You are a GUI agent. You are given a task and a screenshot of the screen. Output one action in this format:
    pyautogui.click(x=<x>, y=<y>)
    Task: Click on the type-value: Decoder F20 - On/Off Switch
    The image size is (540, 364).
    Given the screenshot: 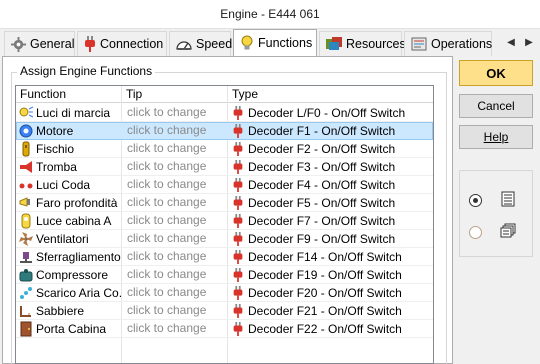 What is the action you would take?
    pyautogui.click(x=325, y=292)
    